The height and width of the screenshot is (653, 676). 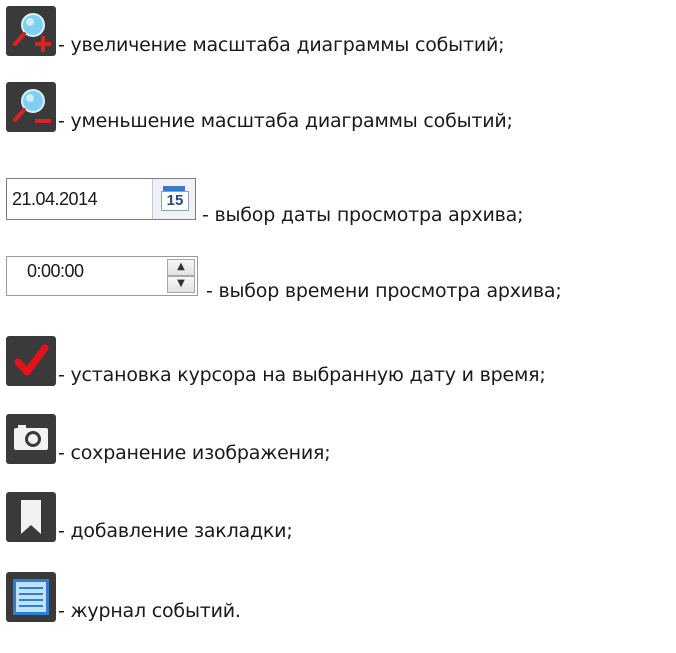 What do you see at coordinates (149, 611) in the screenshot?
I see `log-description: - журнал событий.` at bounding box center [149, 611].